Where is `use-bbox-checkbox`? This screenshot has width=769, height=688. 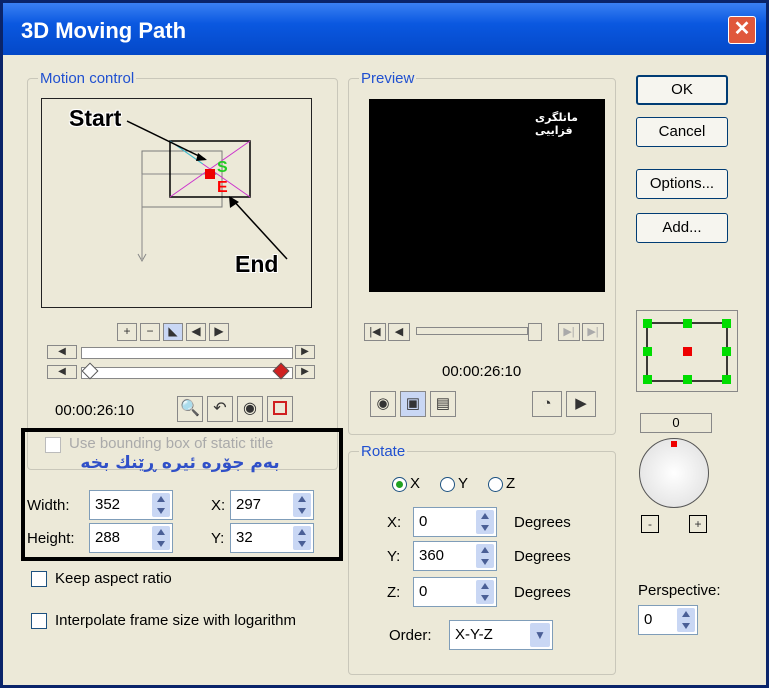 use-bbox-checkbox is located at coordinates (53, 445).